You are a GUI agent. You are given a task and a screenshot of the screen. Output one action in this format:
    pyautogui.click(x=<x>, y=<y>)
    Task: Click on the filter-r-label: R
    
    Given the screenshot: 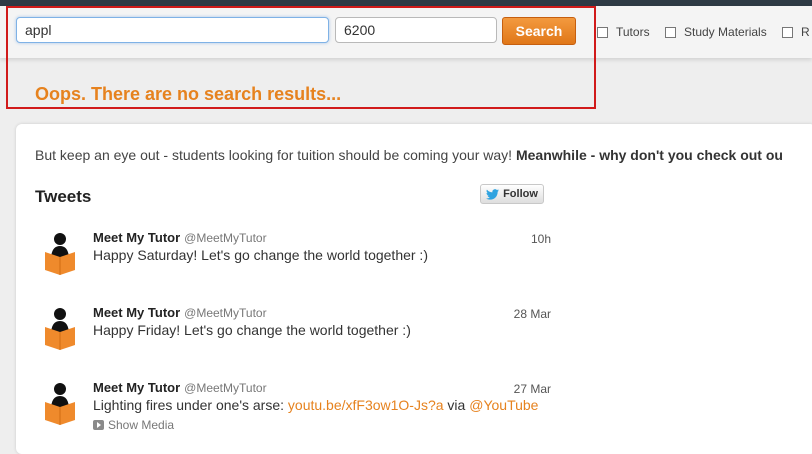 What is the action you would take?
    pyautogui.click(x=805, y=32)
    